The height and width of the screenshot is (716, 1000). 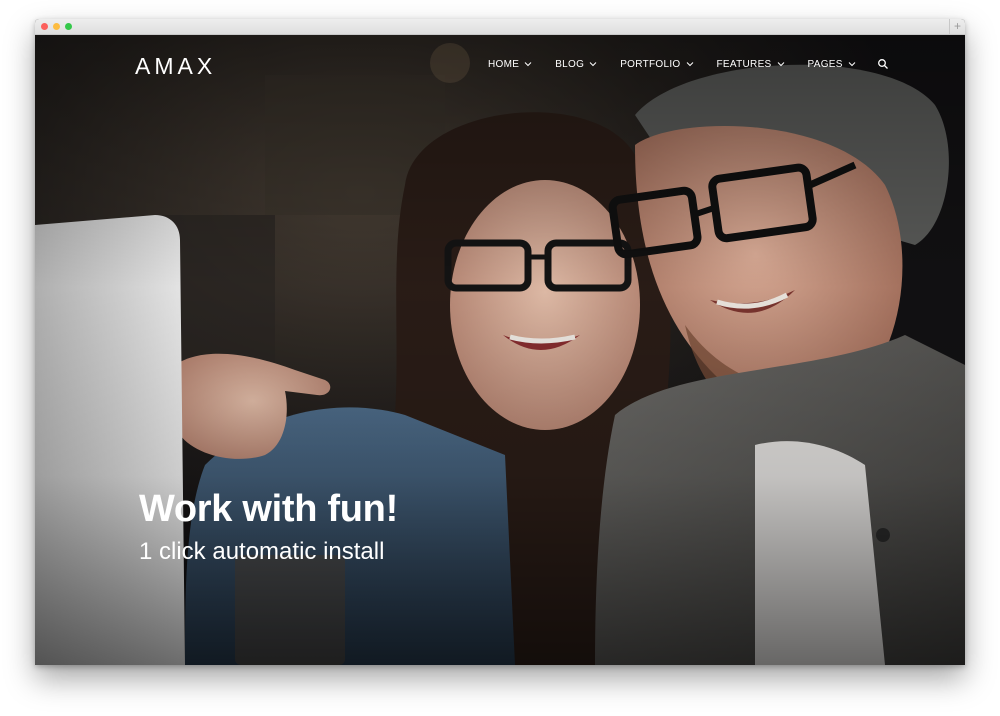 I want to click on nav-item-label: HOME, so click(x=504, y=64).